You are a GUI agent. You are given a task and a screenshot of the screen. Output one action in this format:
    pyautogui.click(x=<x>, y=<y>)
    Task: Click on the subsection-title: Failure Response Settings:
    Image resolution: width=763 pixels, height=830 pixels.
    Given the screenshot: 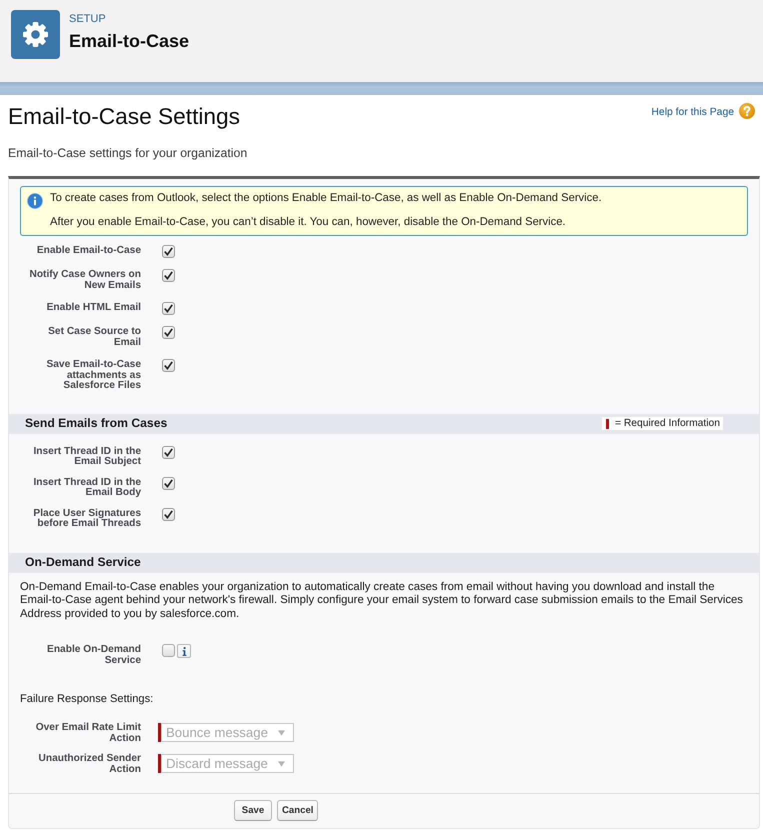 What is the action you would take?
    pyautogui.click(x=87, y=699)
    